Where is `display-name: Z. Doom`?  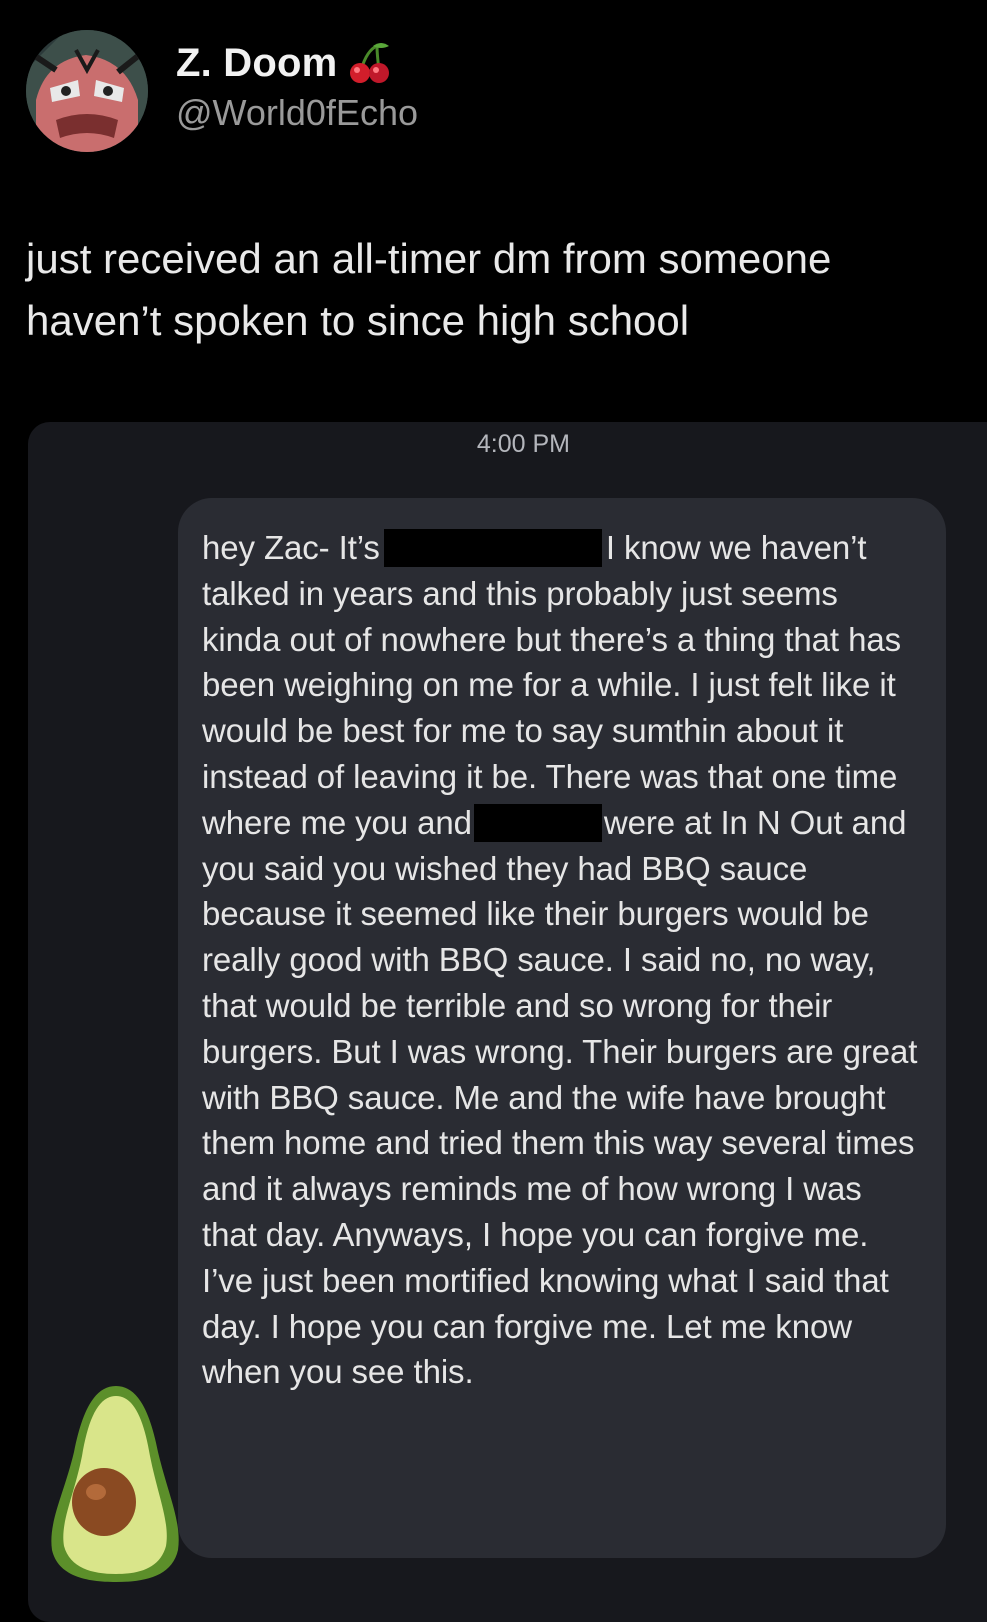
display-name: Z. Doom is located at coordinates (256, 63).